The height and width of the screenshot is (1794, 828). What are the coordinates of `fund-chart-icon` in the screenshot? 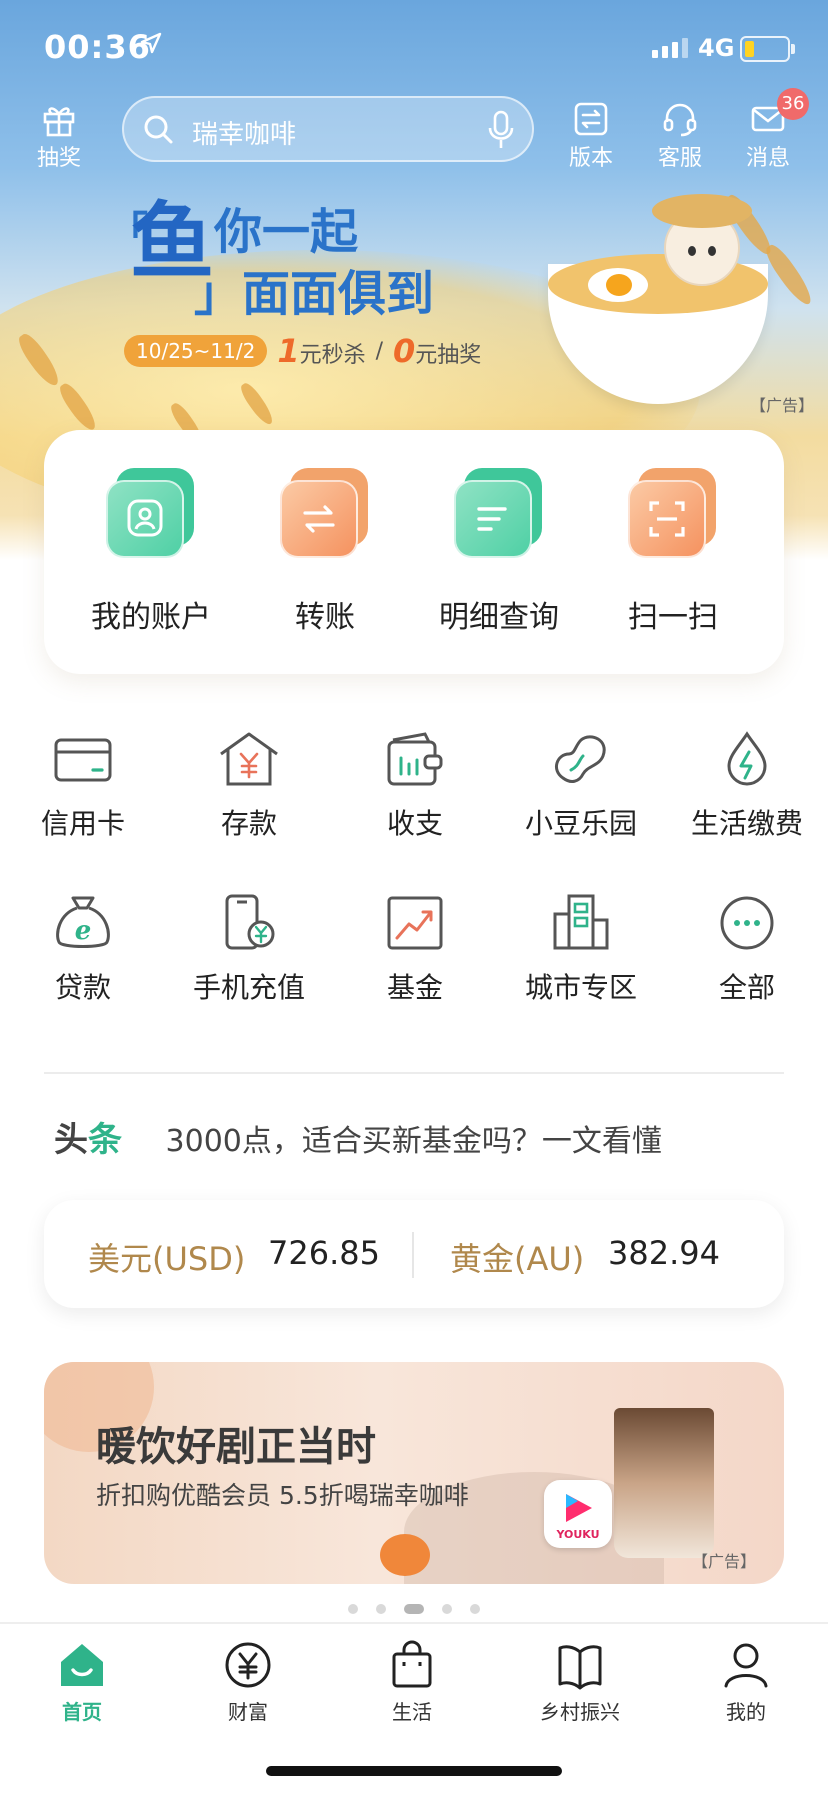 It's located at (415, 923).